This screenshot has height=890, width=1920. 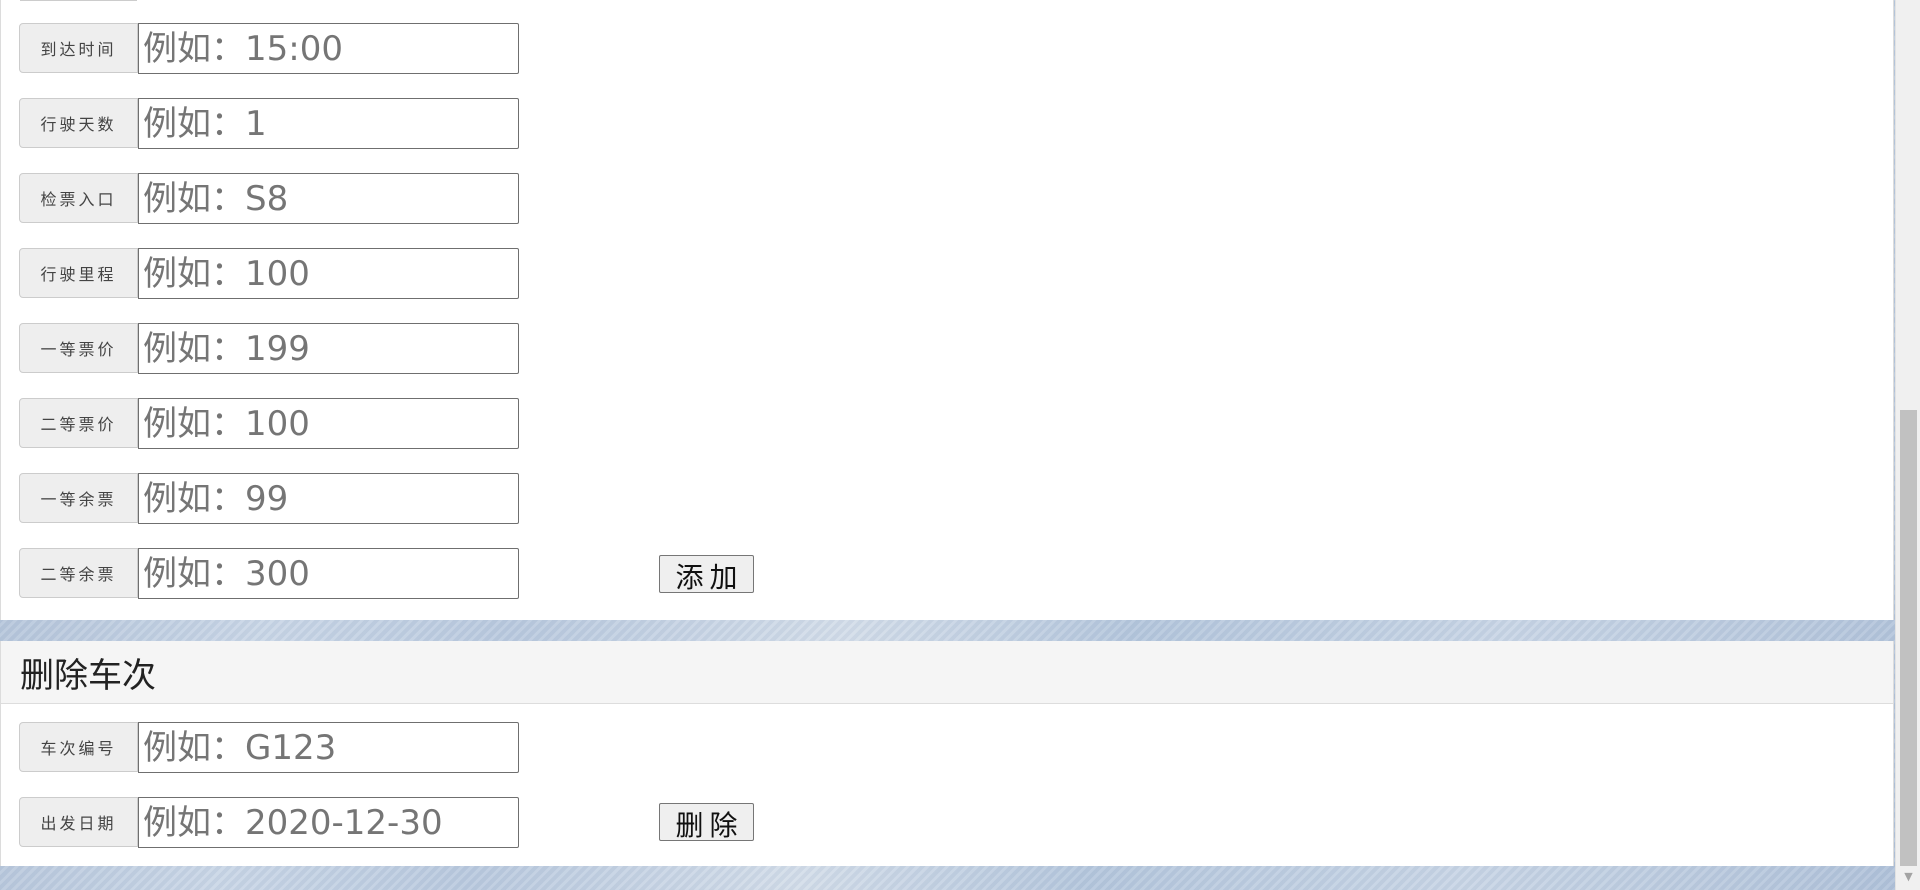 I want to click on distance-input, so click(x=328, y=273).